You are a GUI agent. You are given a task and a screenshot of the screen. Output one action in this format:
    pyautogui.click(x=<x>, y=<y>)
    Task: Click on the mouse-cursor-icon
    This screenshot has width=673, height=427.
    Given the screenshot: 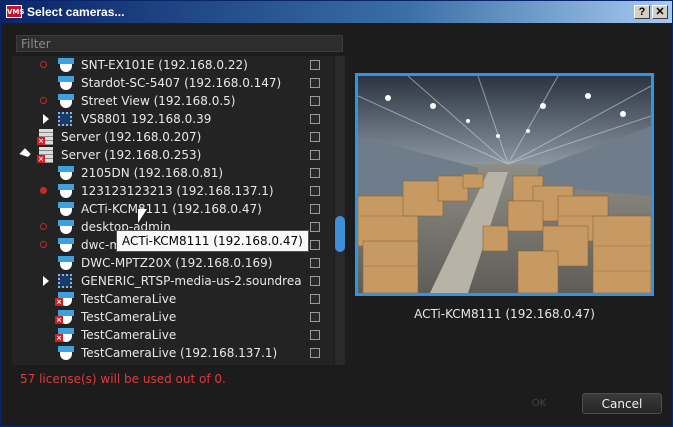 What is the action you would take?
    pyautogui.click(x=142, y=216)
    